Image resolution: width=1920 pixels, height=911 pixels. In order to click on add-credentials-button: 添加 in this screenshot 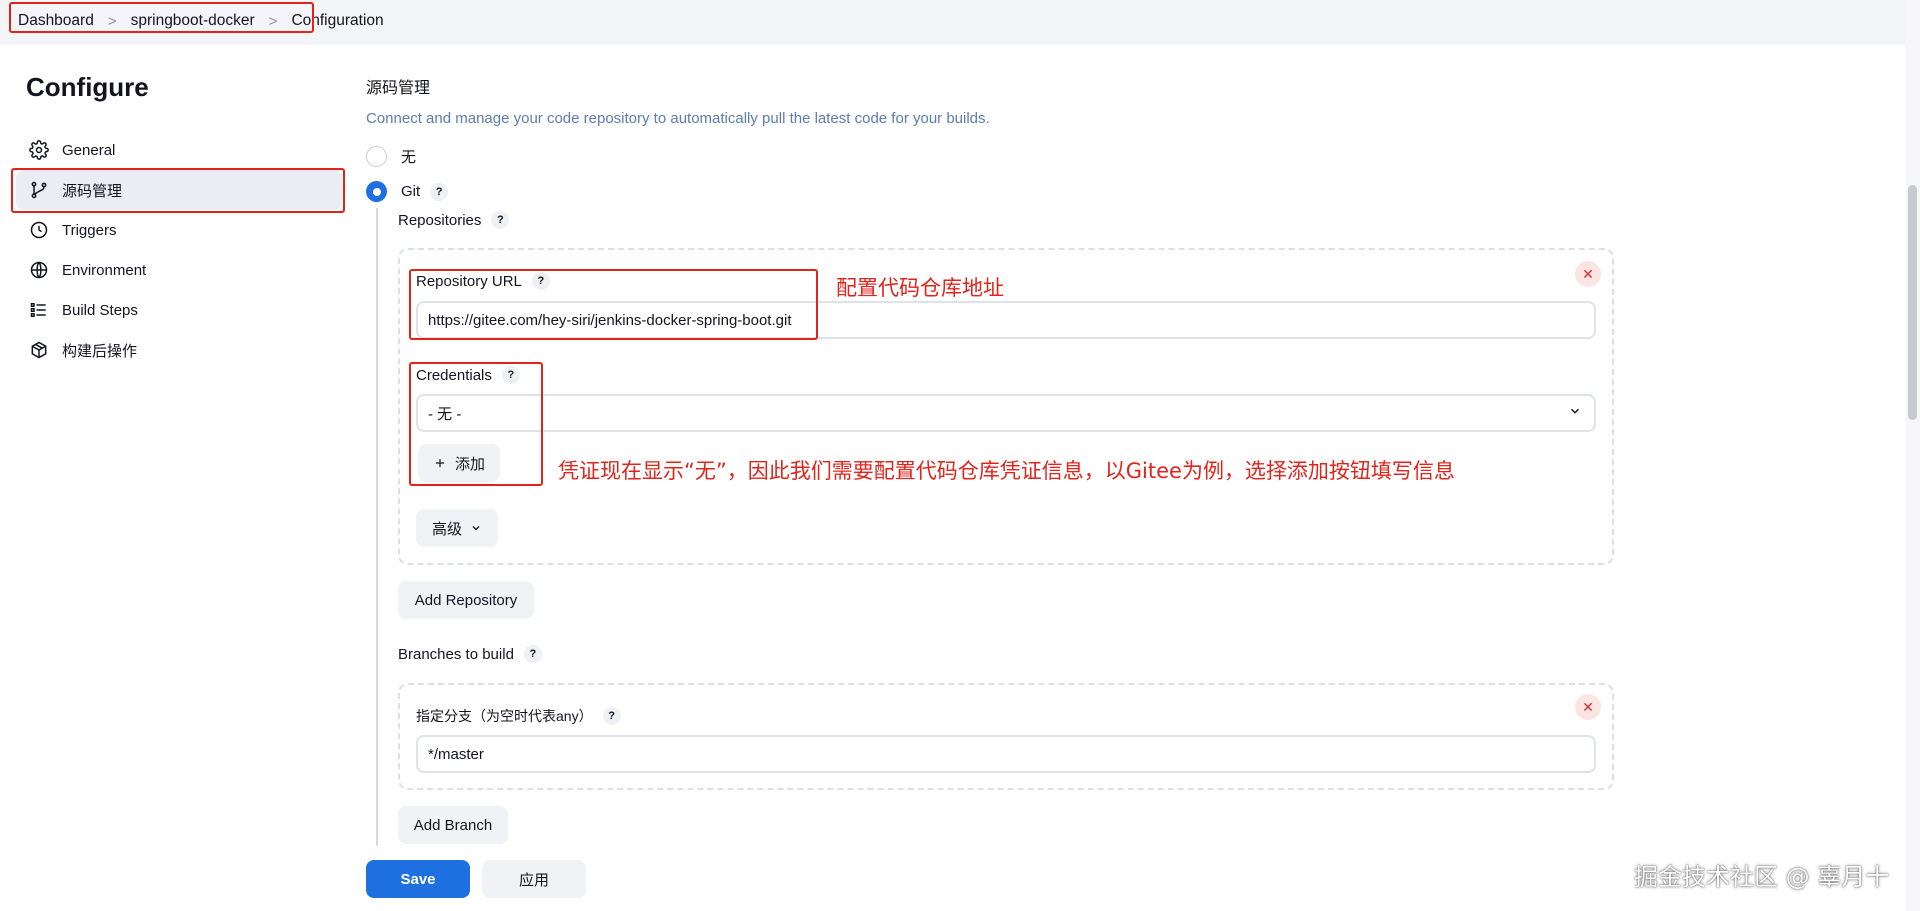, I will do `click(459, 463)`.